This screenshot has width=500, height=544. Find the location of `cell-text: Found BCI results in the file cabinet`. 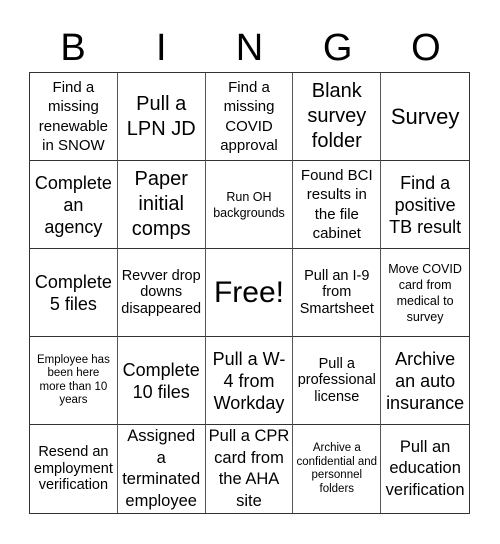

cell-text: Found BCI results in the file cabinet is located at coordinates (336, 204).